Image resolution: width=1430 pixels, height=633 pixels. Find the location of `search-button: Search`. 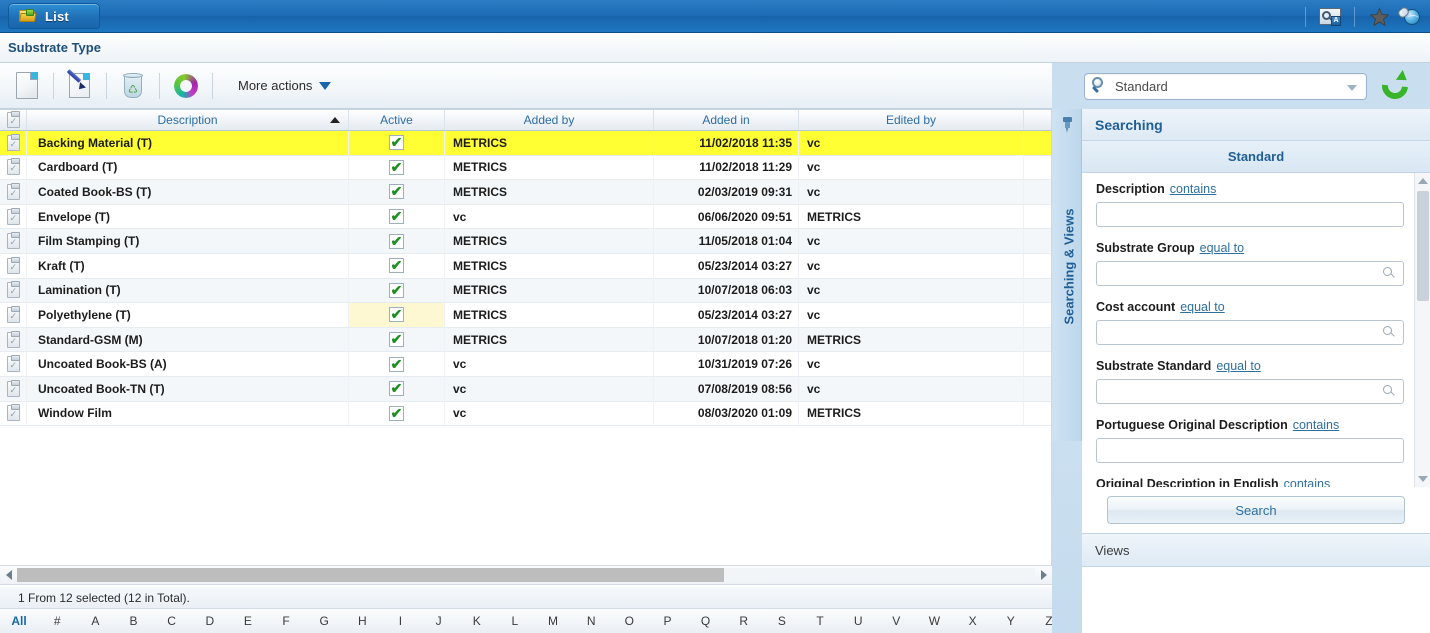

search-button: Search is located at coordinates (1256, 510).